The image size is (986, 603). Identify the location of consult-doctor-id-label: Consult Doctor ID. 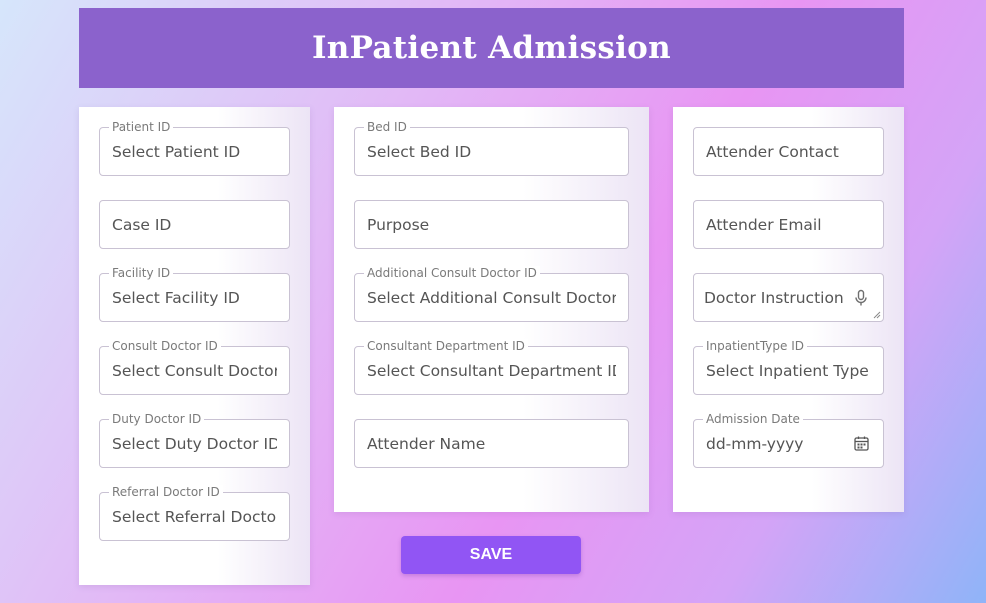
(165, 346).